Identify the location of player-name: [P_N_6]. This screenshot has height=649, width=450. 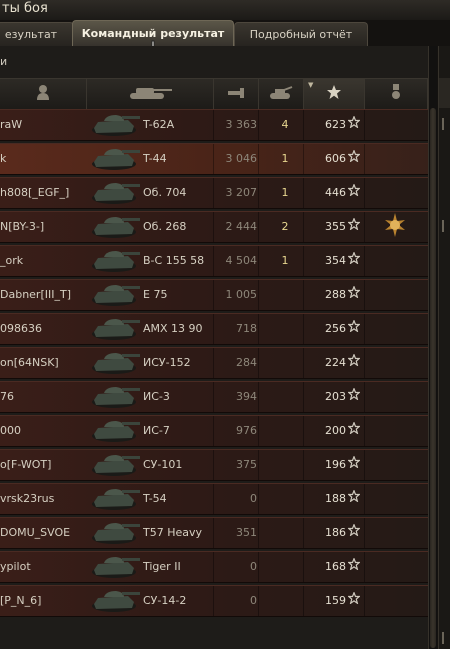
(43, 601).